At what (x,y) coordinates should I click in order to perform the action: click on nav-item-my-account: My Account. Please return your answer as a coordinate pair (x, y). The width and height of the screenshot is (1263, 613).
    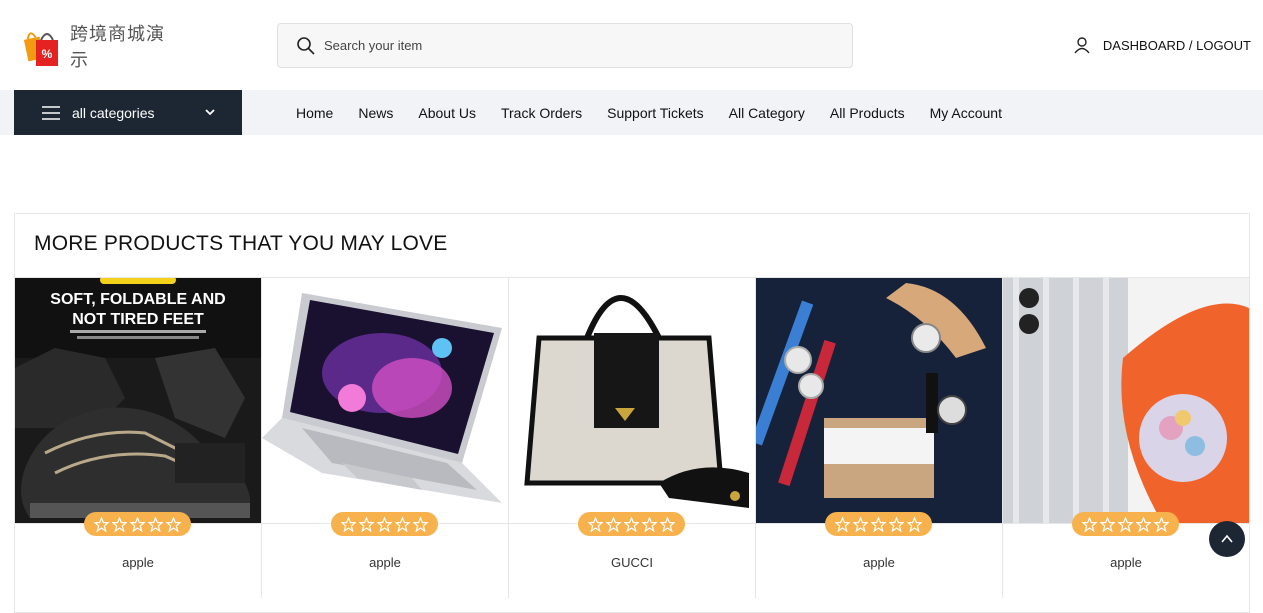
    Looking at the image, I should click on (966, 113).